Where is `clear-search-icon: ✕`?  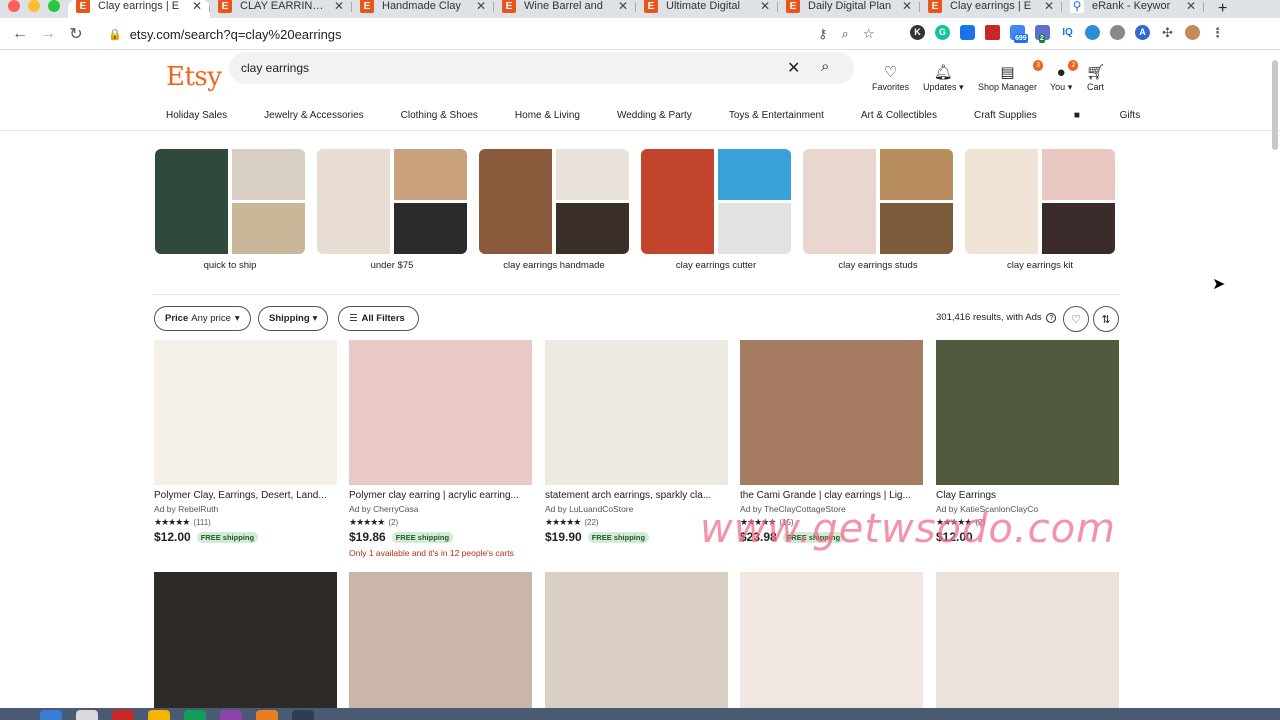 clear-search-icon: ✕ is located at coordinates (793, 68).